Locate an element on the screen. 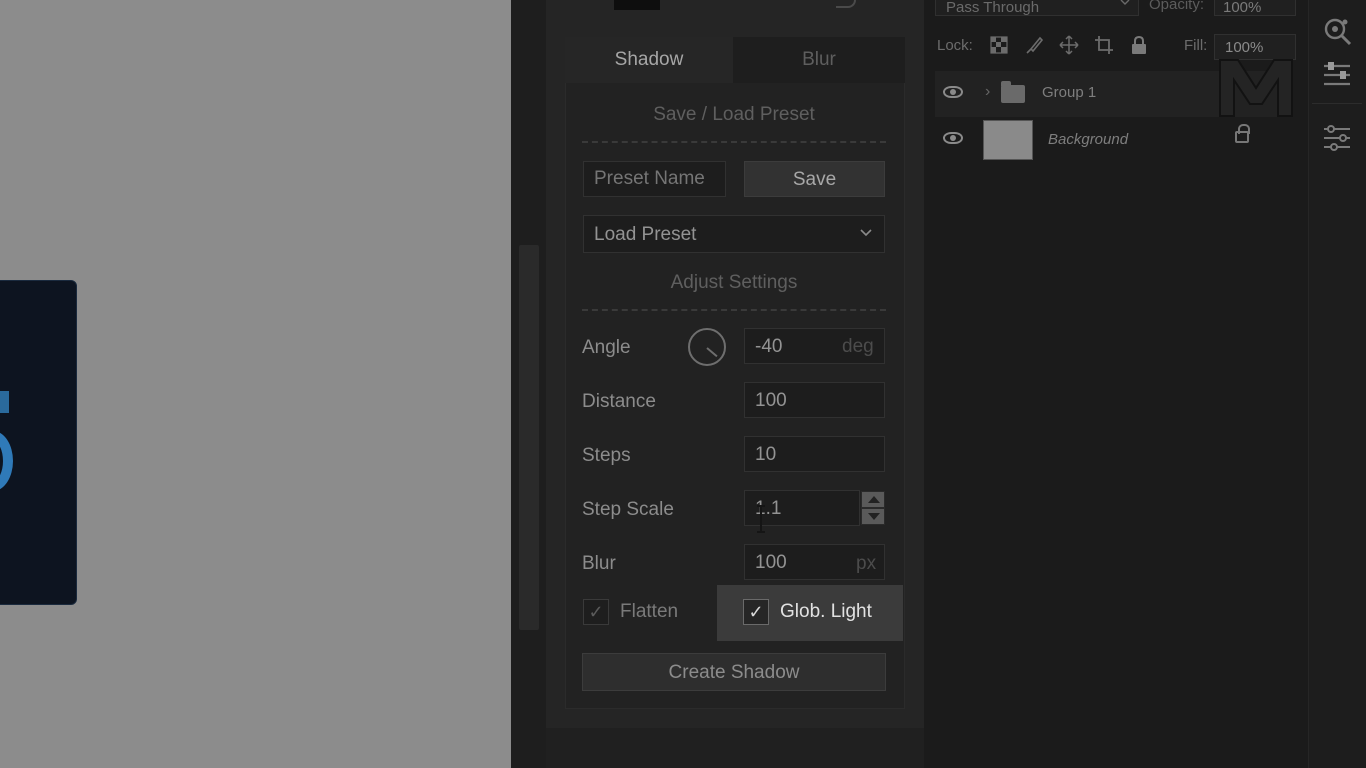 Image resolution: width=1366 pixels, height=768 pixels. save-preset-button: Save is located at coordinates (814, 179).